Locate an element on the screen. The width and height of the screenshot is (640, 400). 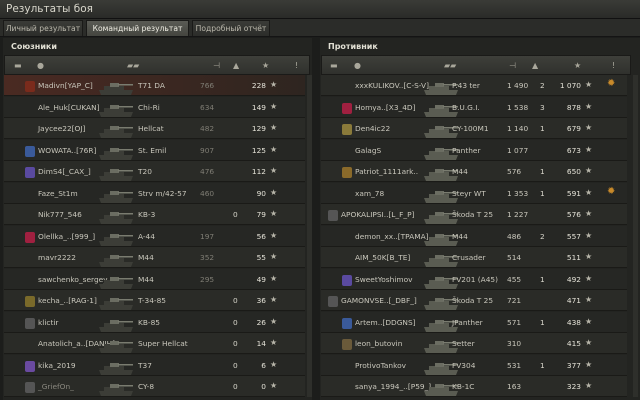
ally-row: Anatolich_a..[DANIH] Super Hellcat 0 14 ★ is located at coordinates (154, 343).